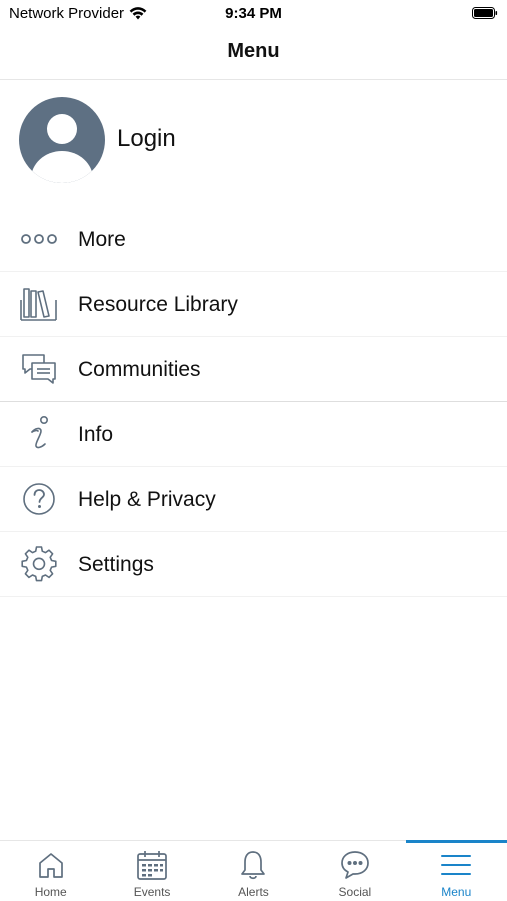 The image size is (507, 901). I want to click on status-time: 9:34 PM, so click(253, 13).